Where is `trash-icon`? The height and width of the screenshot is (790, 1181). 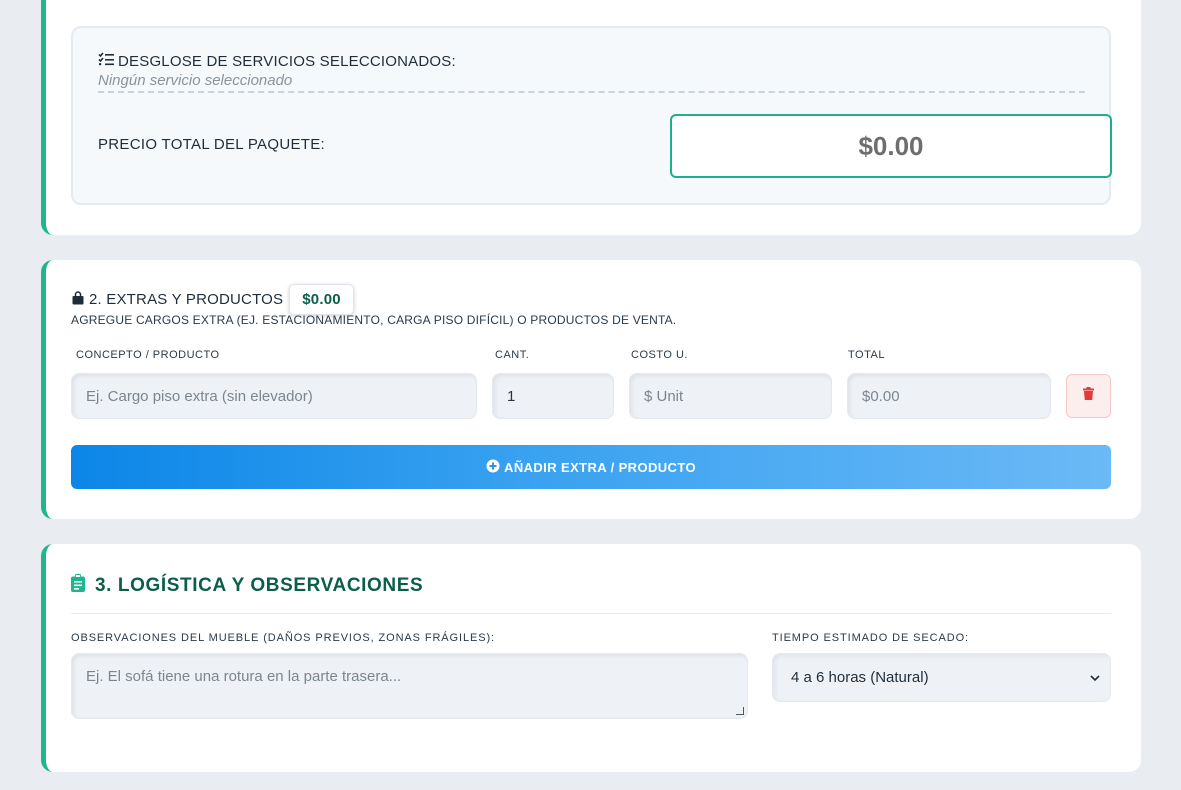 trash-icon is located at coordinates (1088, 396).